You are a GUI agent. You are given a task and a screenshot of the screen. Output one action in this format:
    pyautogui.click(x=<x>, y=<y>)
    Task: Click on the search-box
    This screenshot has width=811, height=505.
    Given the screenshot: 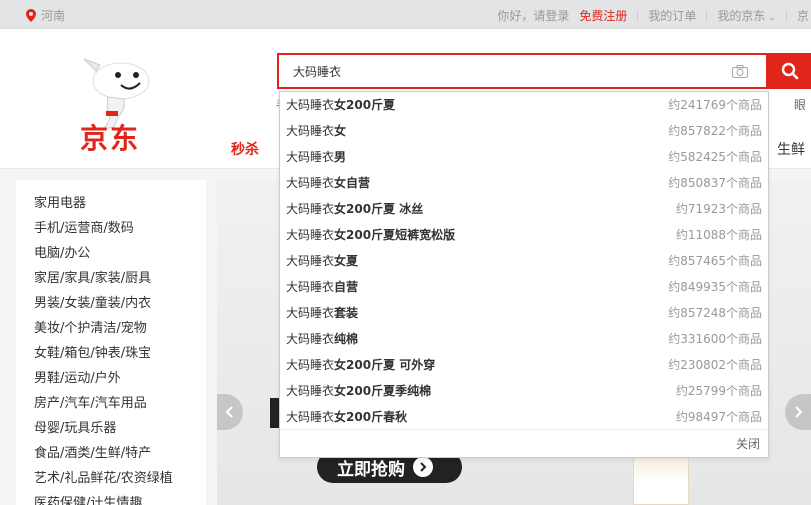 What is the action you would take?
    pyautogui.click(x=522, y=71)
    